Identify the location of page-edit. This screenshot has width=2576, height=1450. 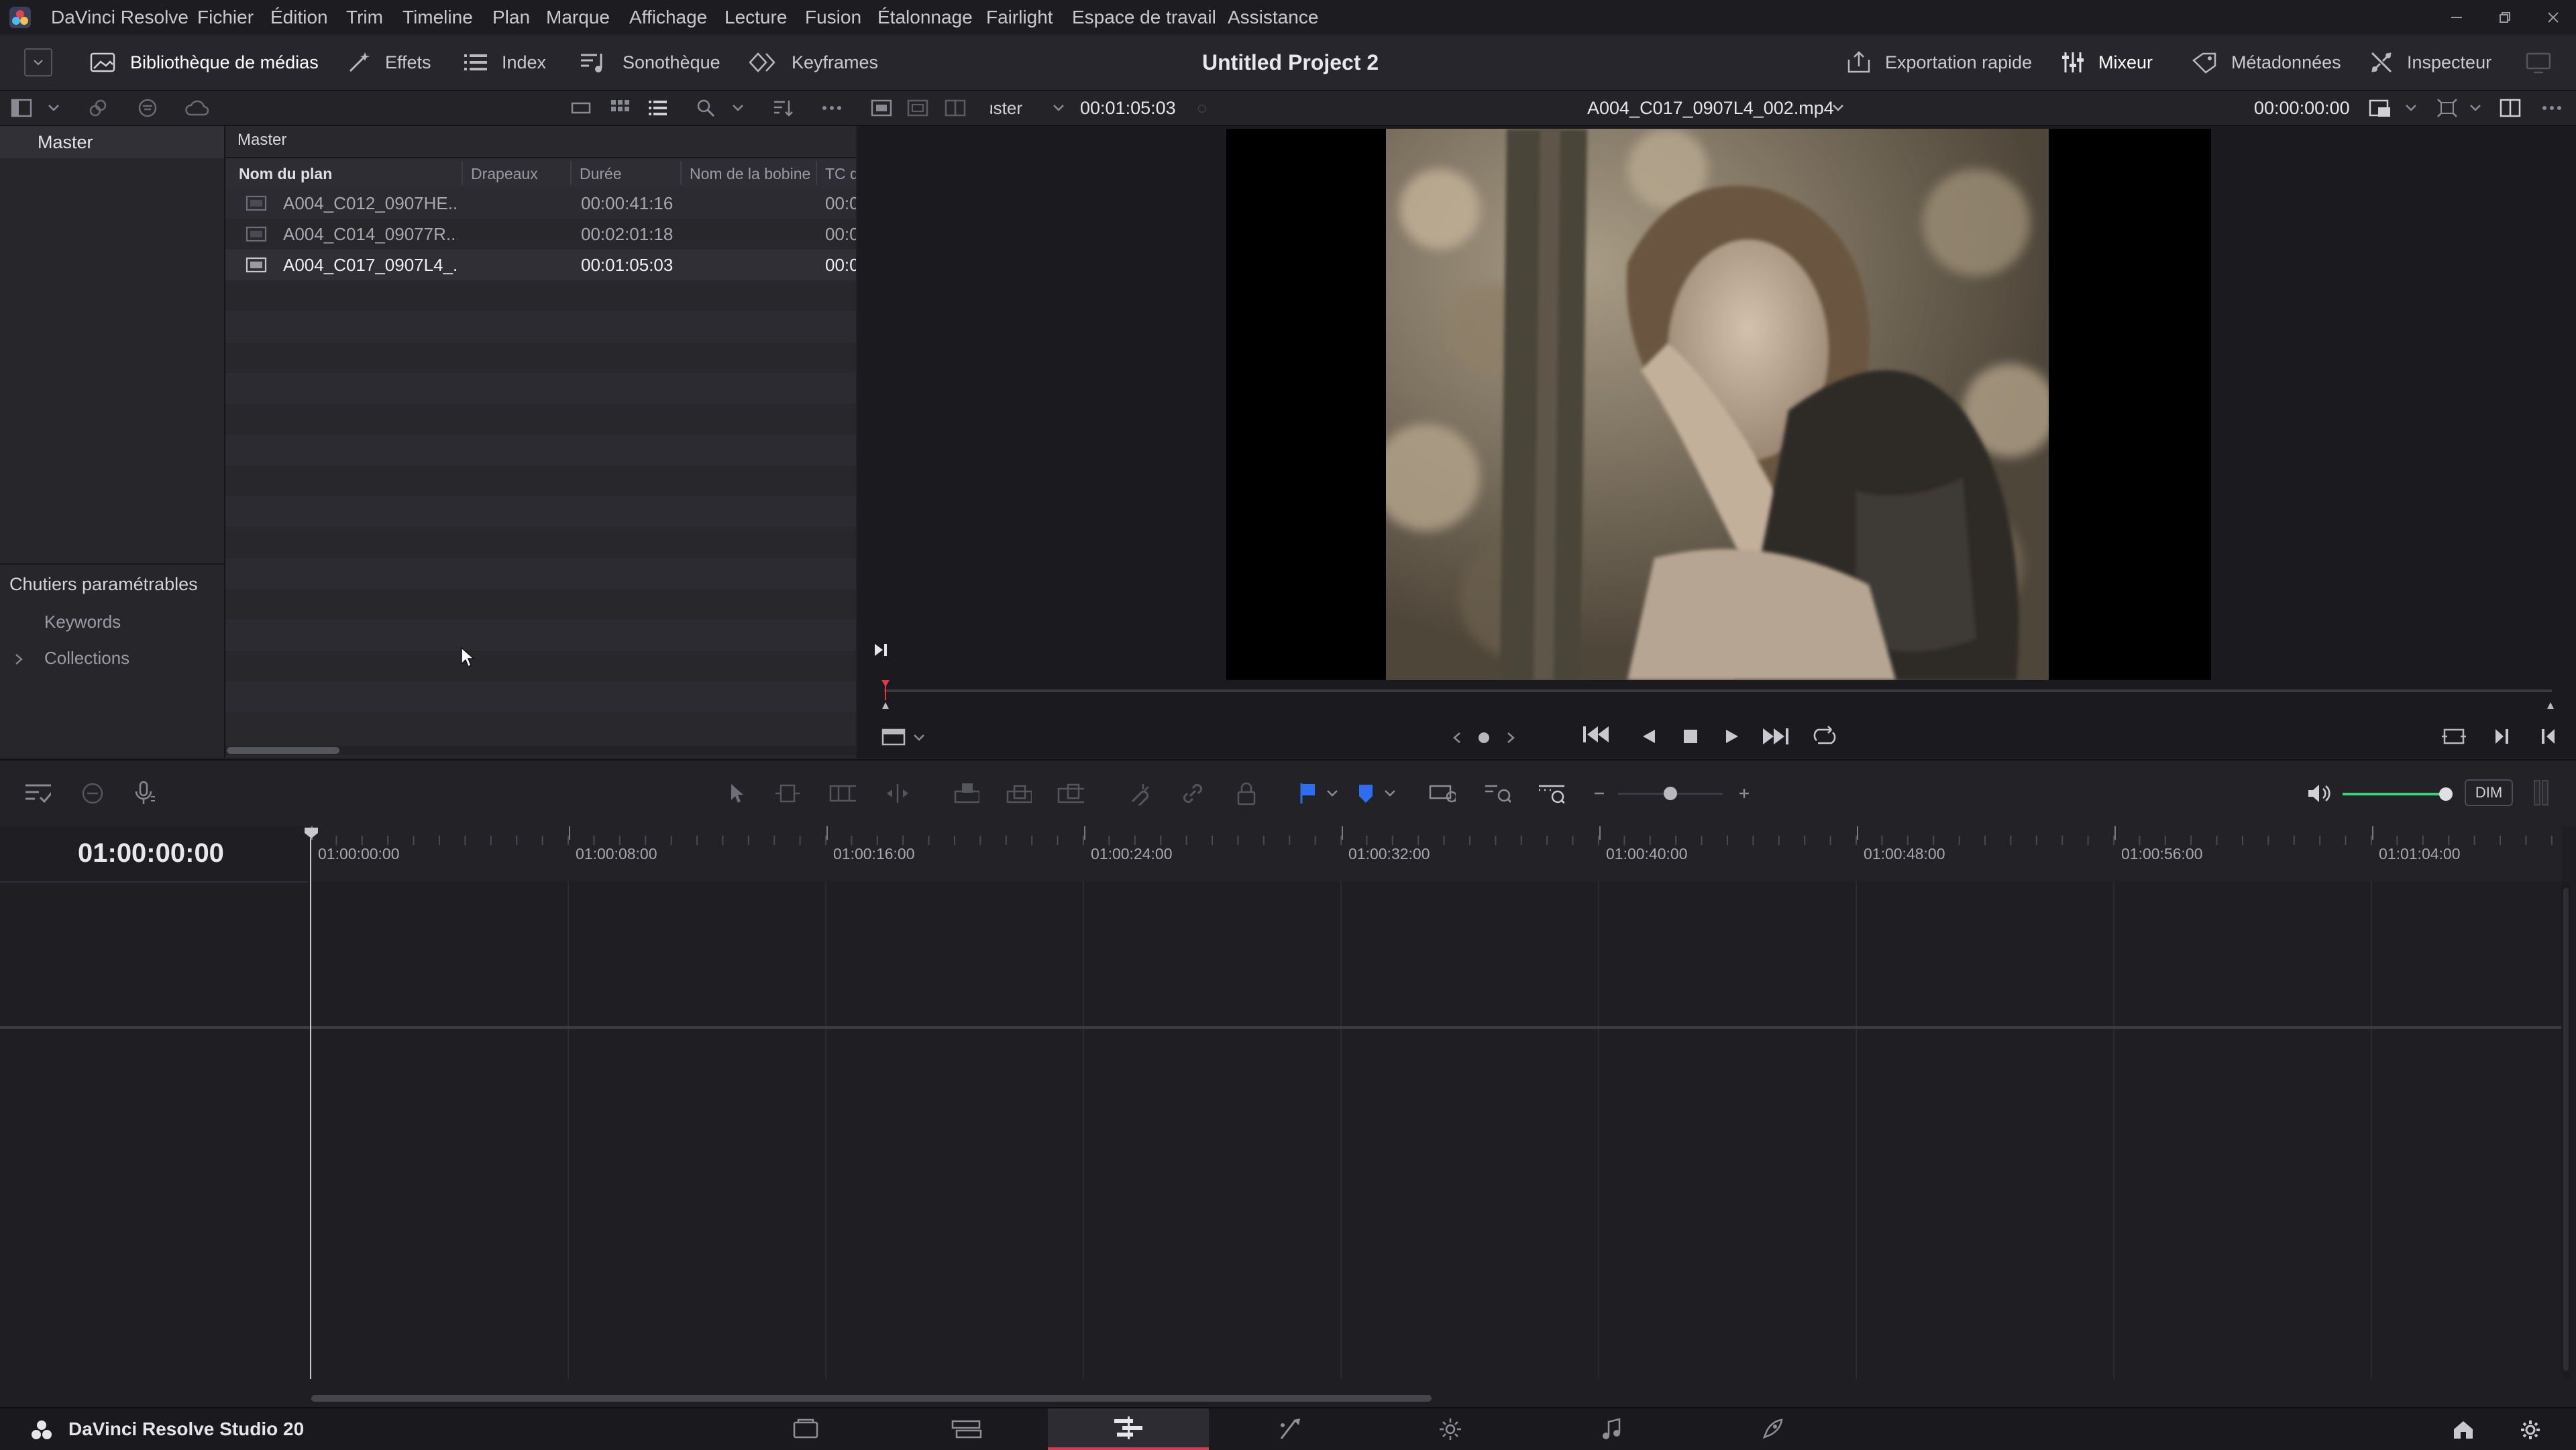
(1128, 1429).